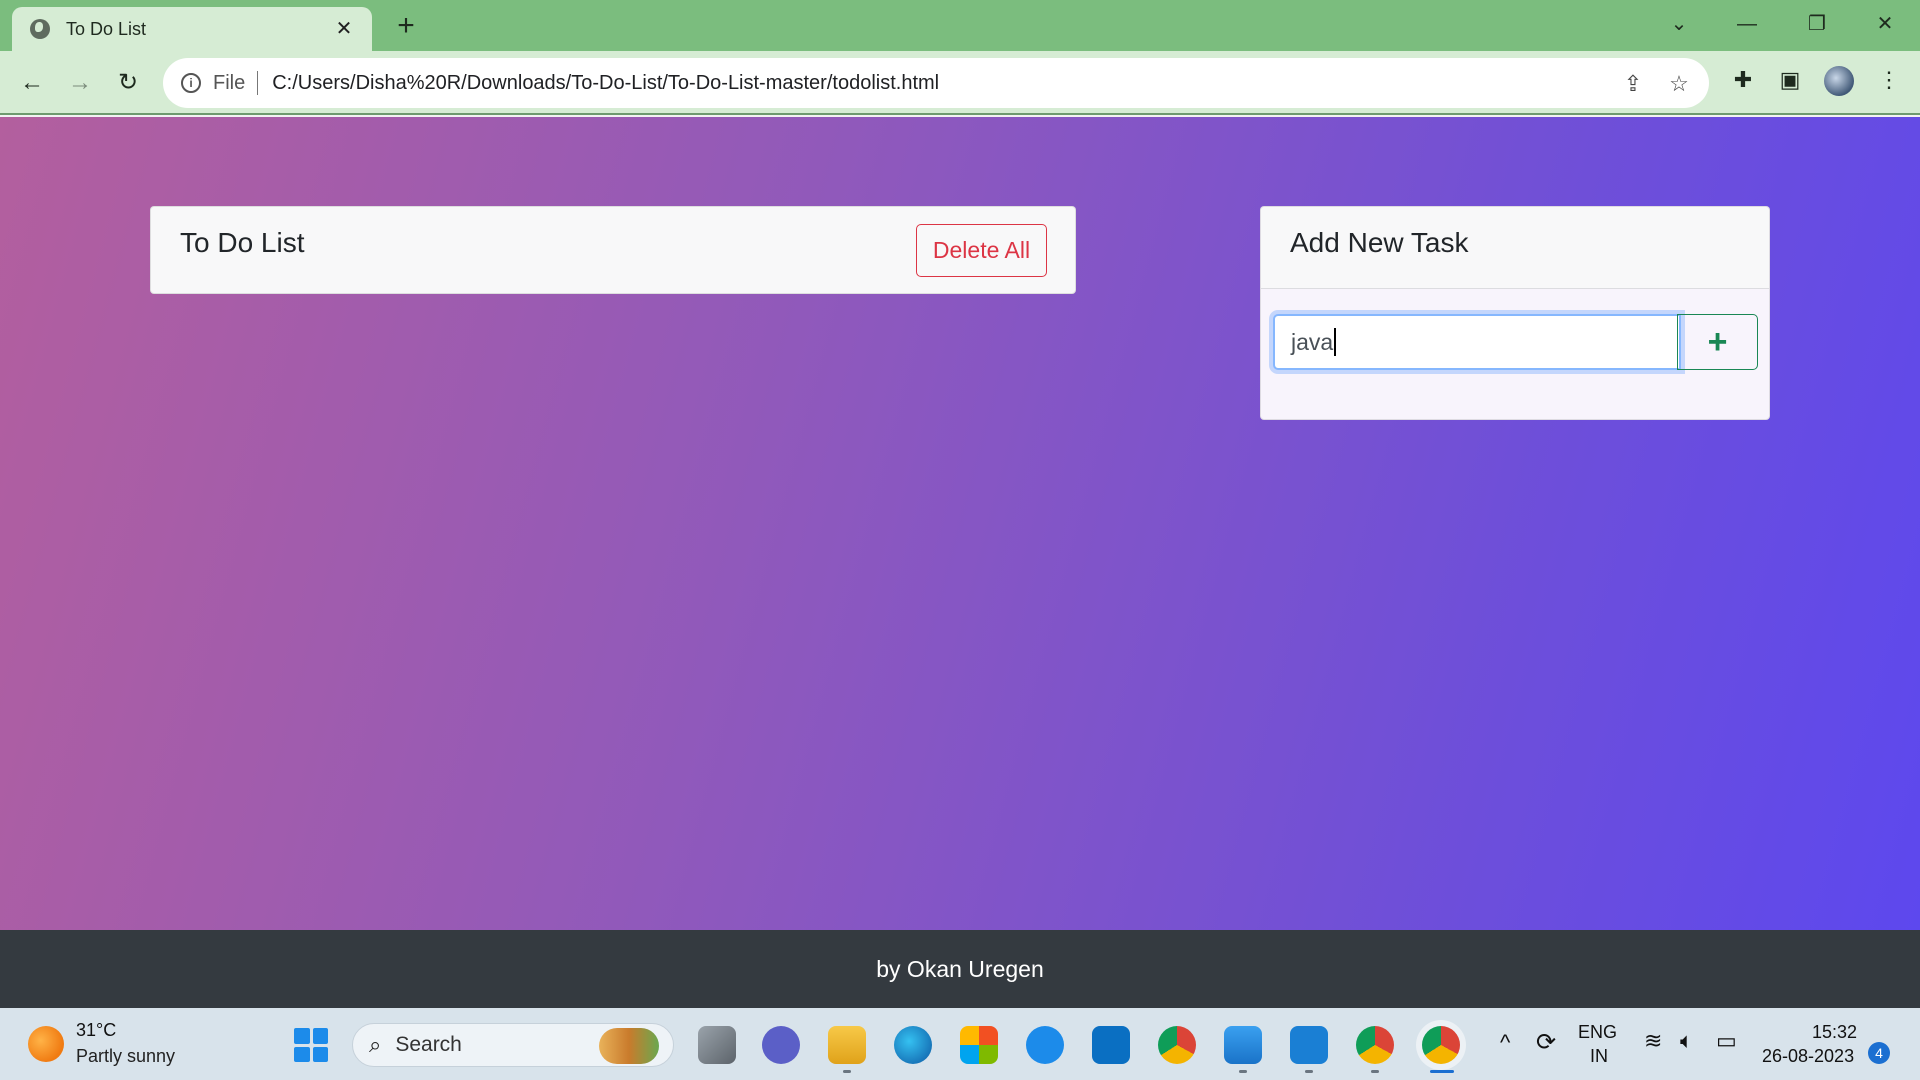 This screenshot has width=1920, height=1080. What do you see at coordinates (1442, 1071) in the screenshot?
I see `active-indicator` at bounding box center [1442, 1071].